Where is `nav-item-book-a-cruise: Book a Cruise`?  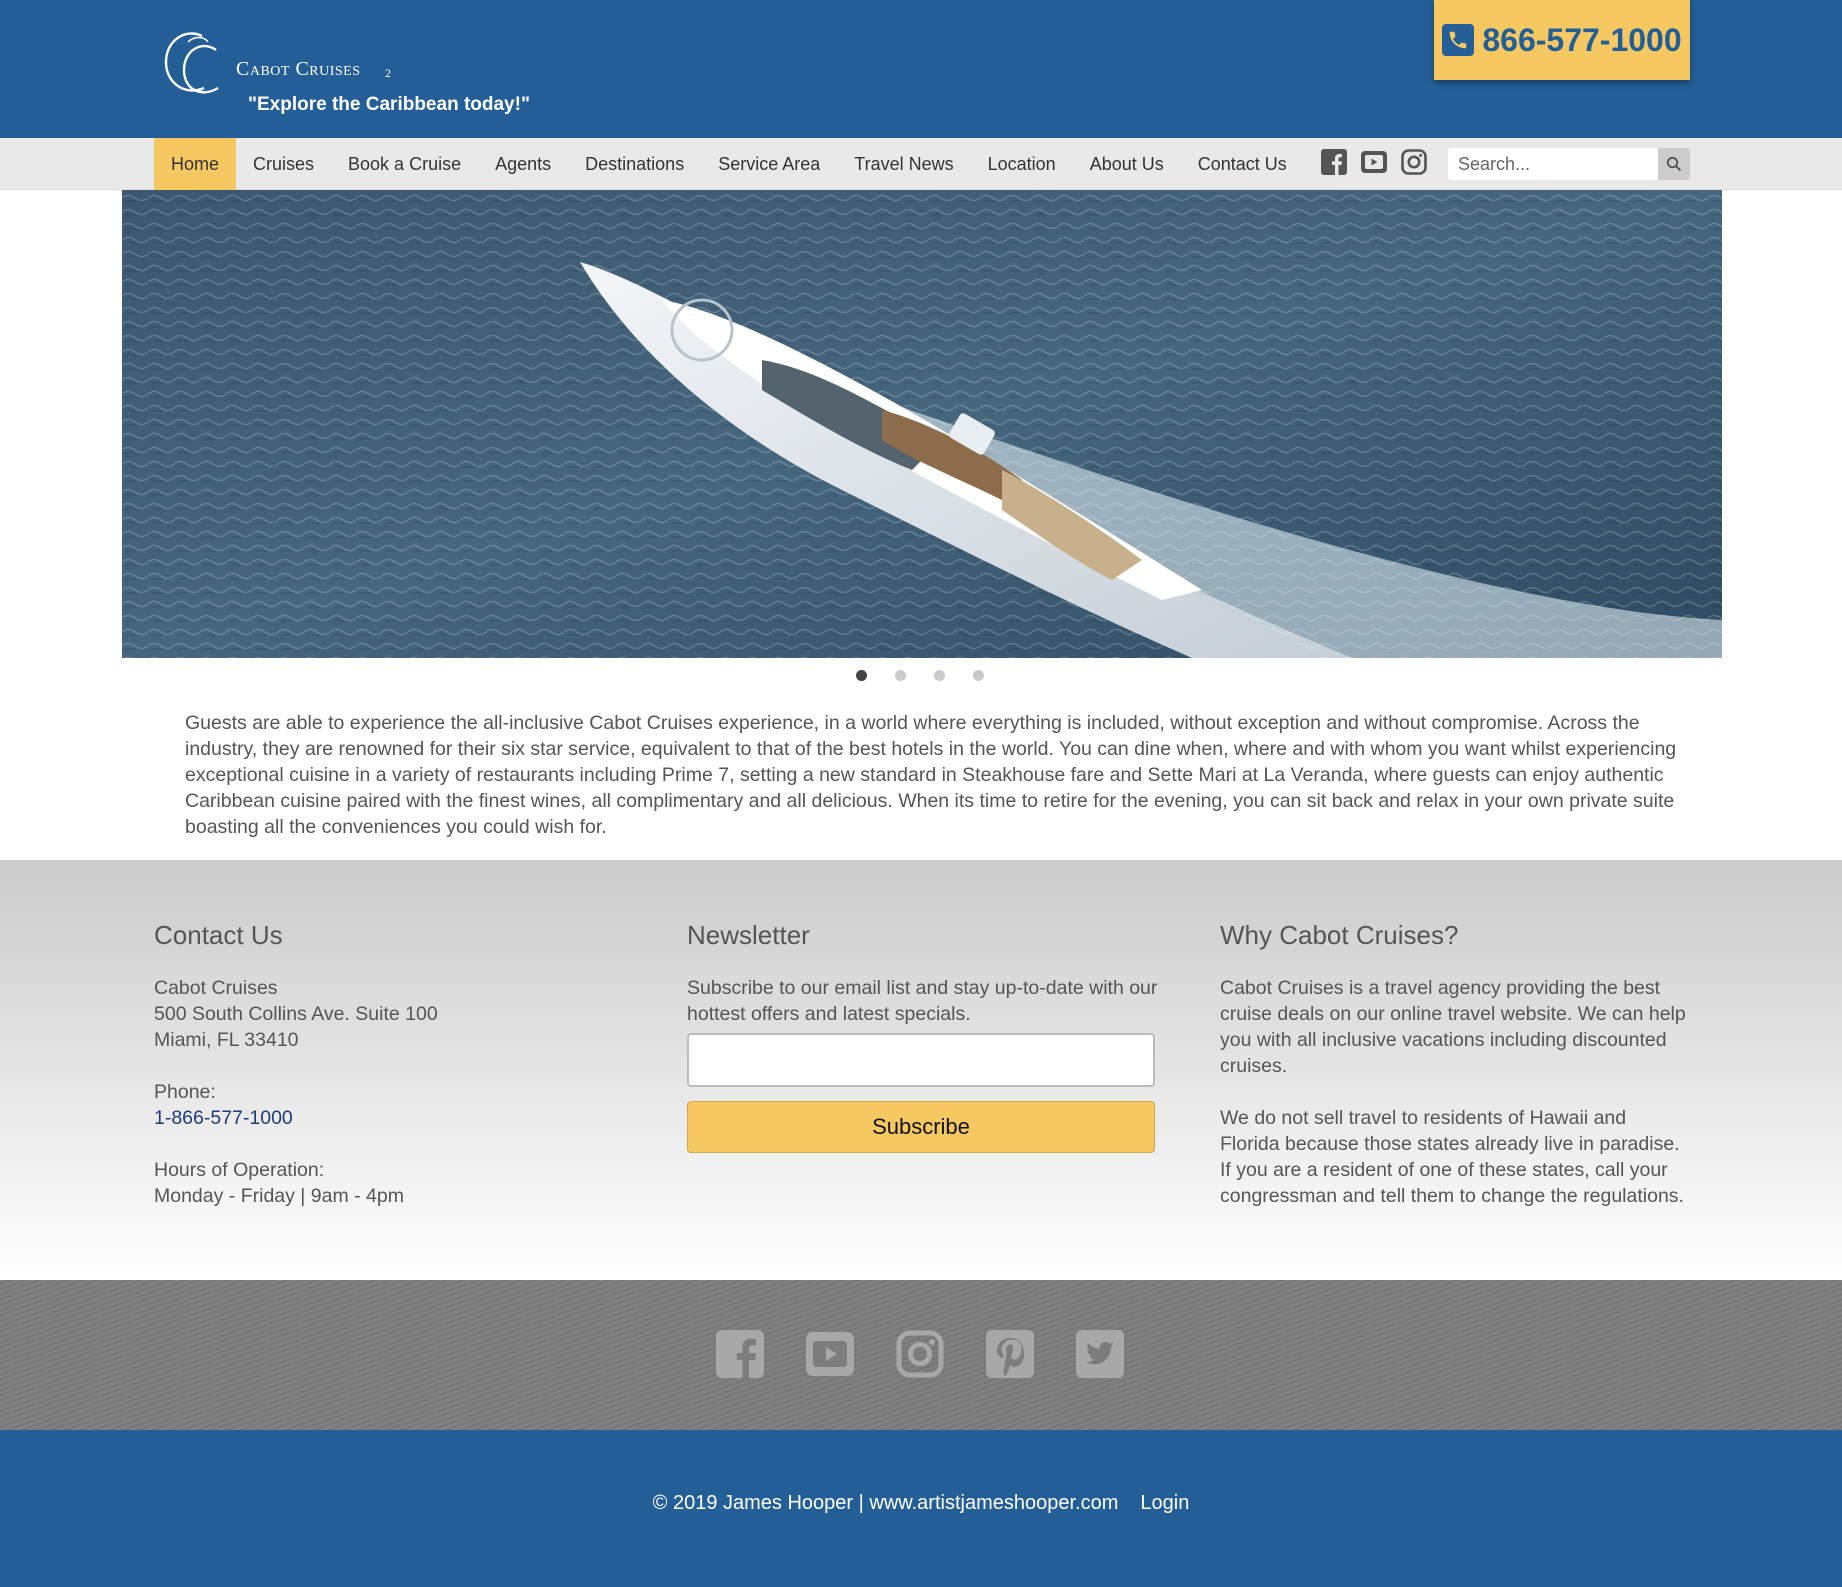 nav-item-book-a-cruise: Book a Cruise is located at coordinates (404, 164).